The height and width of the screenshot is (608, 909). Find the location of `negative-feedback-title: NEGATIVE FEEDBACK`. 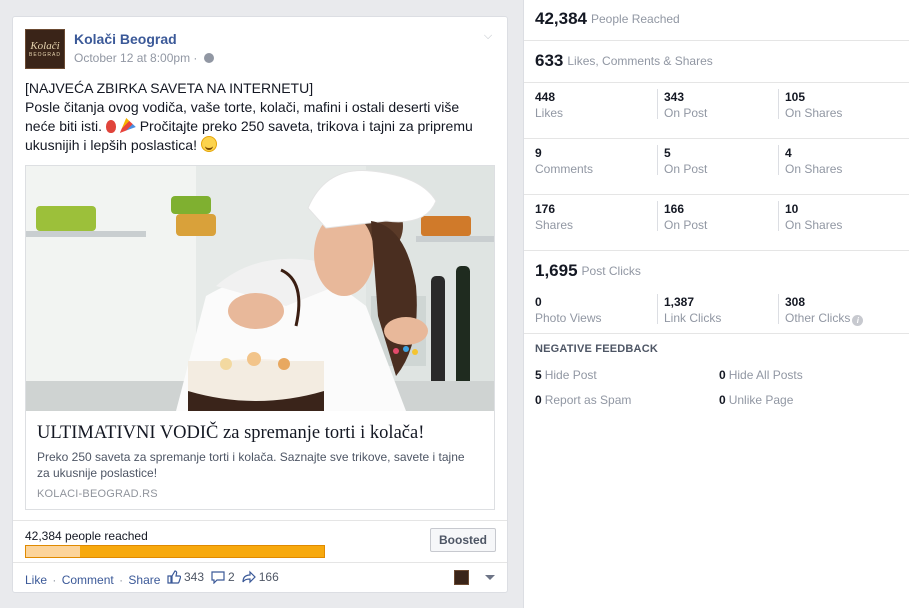

negative-feedback-title: NEGATIVE FEEDBACK is located at coordinates (596, 349).